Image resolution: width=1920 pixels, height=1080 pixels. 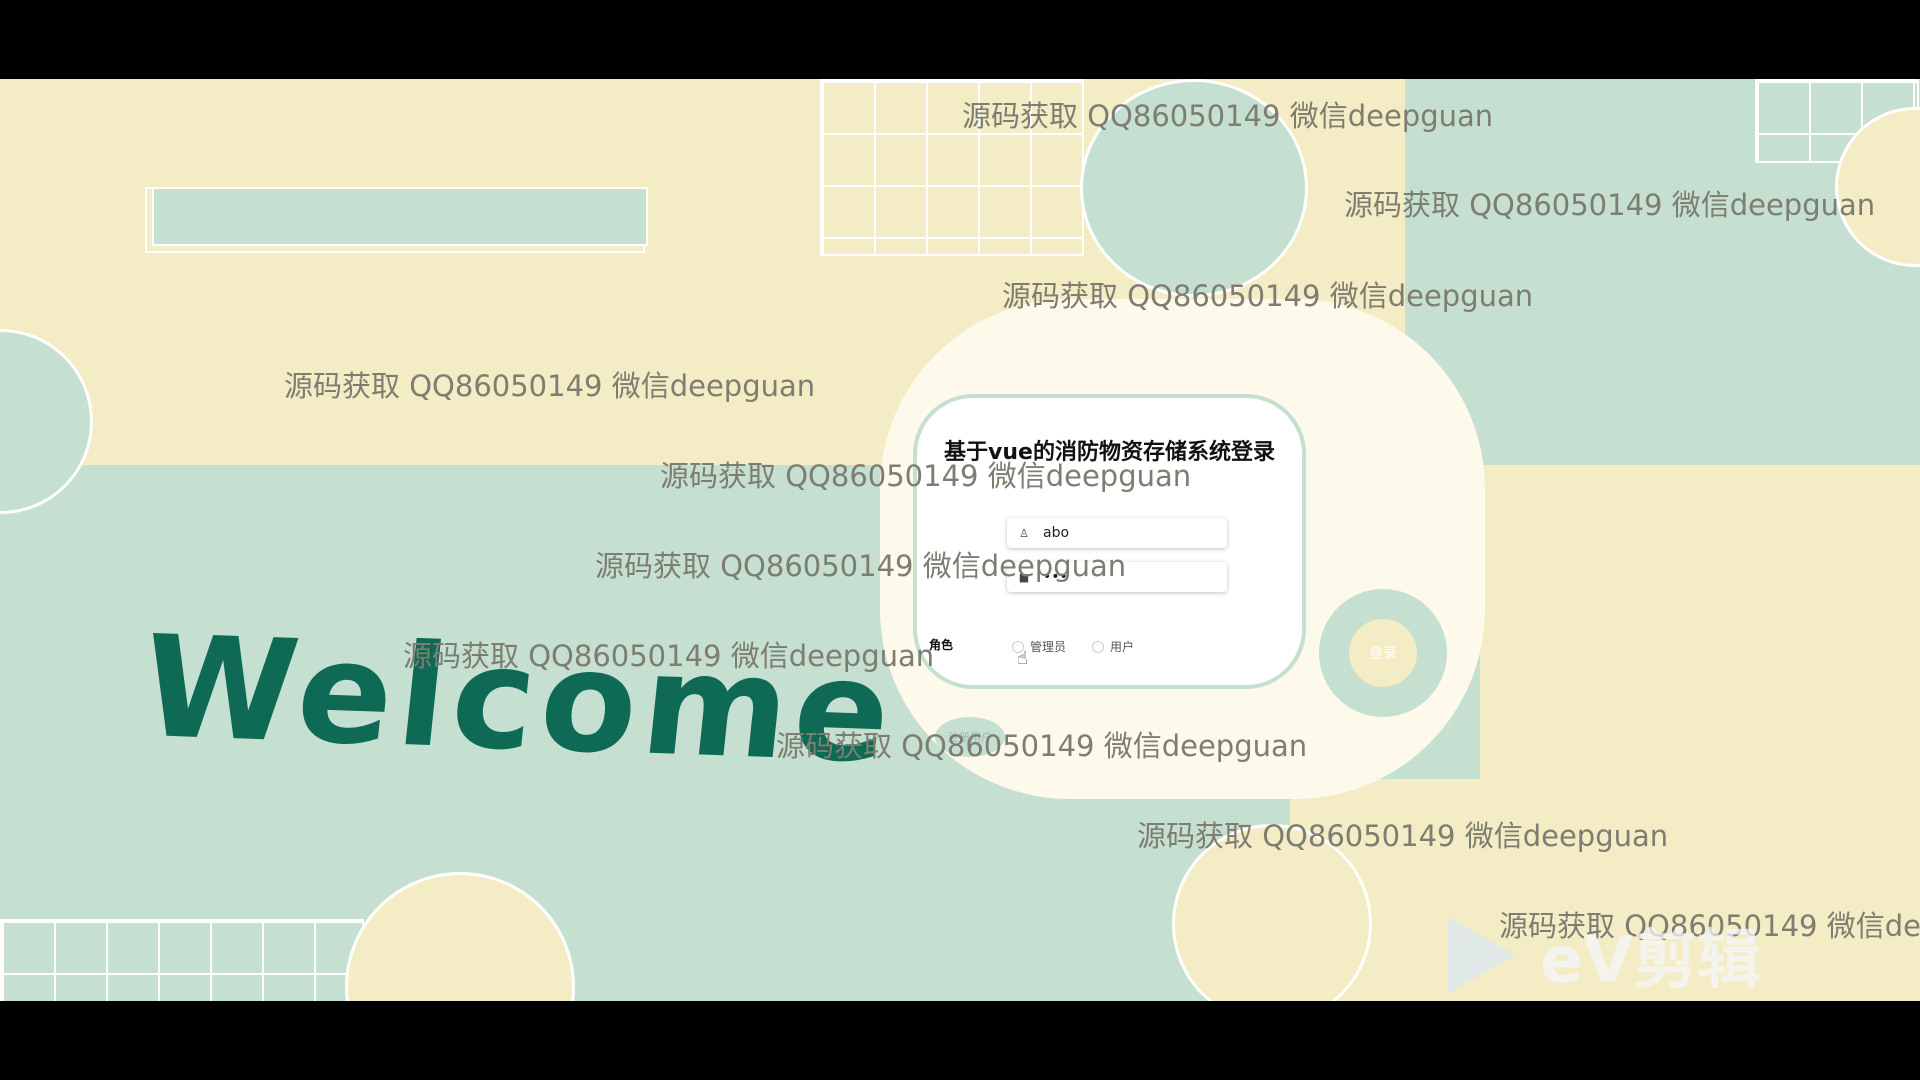 I want to click on username-input, so click(x=1123, y=533).